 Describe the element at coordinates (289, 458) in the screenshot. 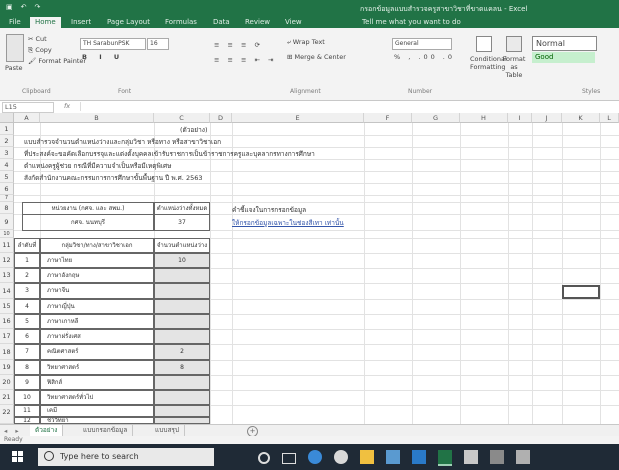

I see `task-view-icon` at that location.